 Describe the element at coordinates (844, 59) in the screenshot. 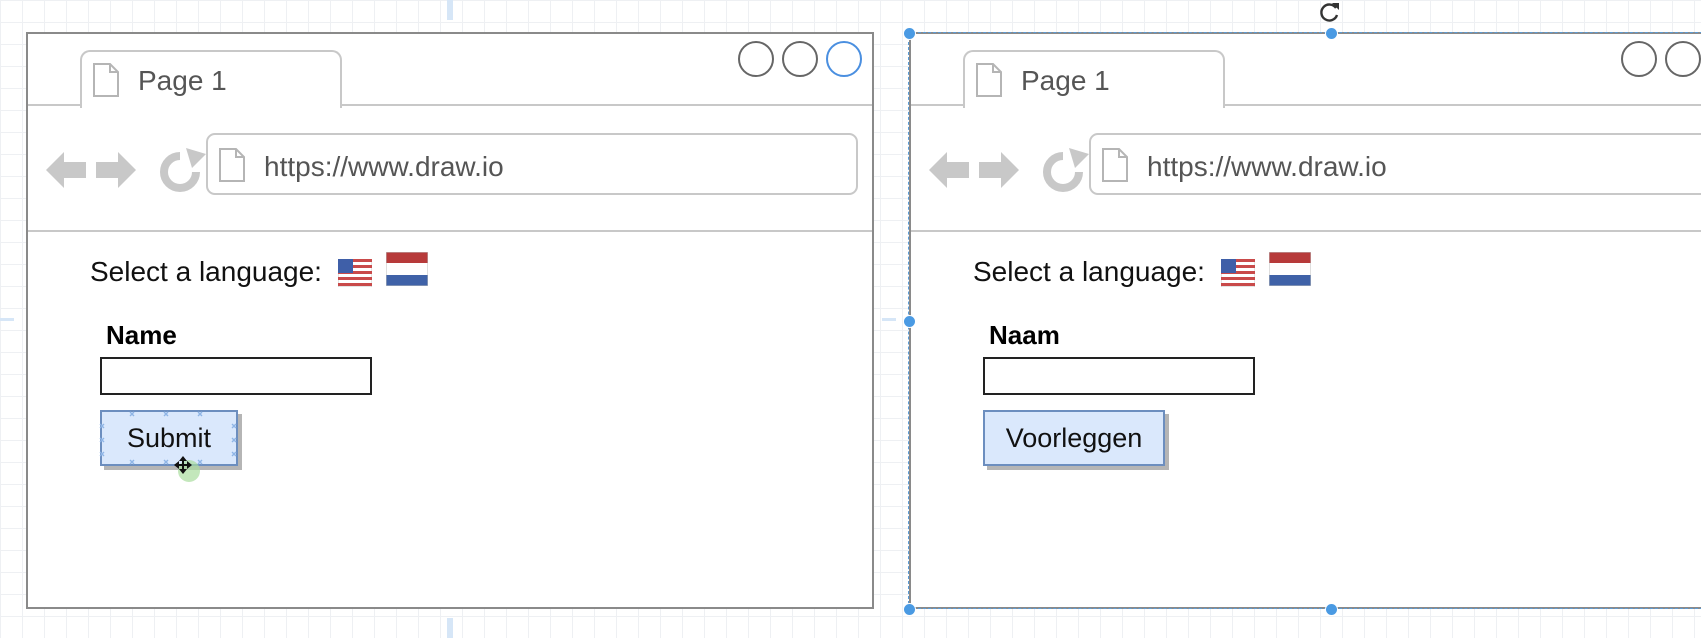

I see `window-button-close` at that location.